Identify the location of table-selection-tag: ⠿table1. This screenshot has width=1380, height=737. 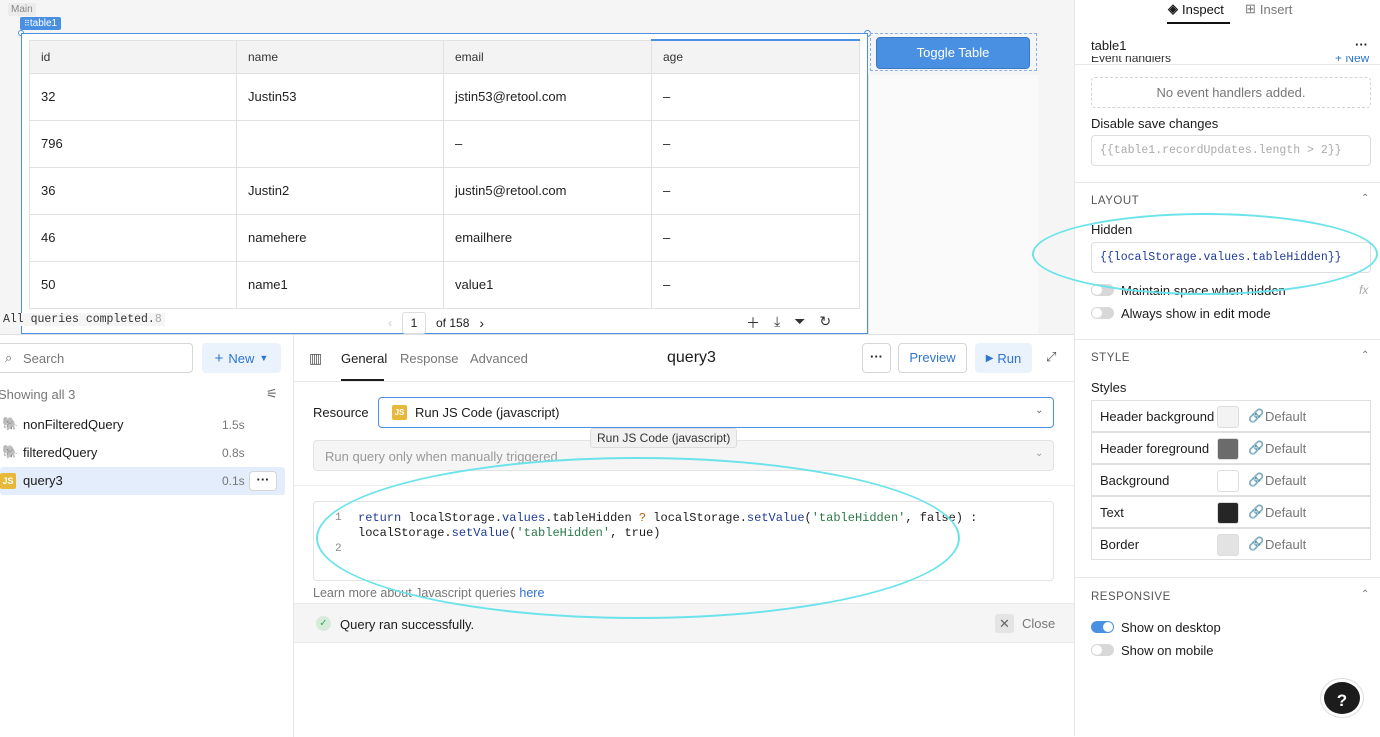
(41, 23).